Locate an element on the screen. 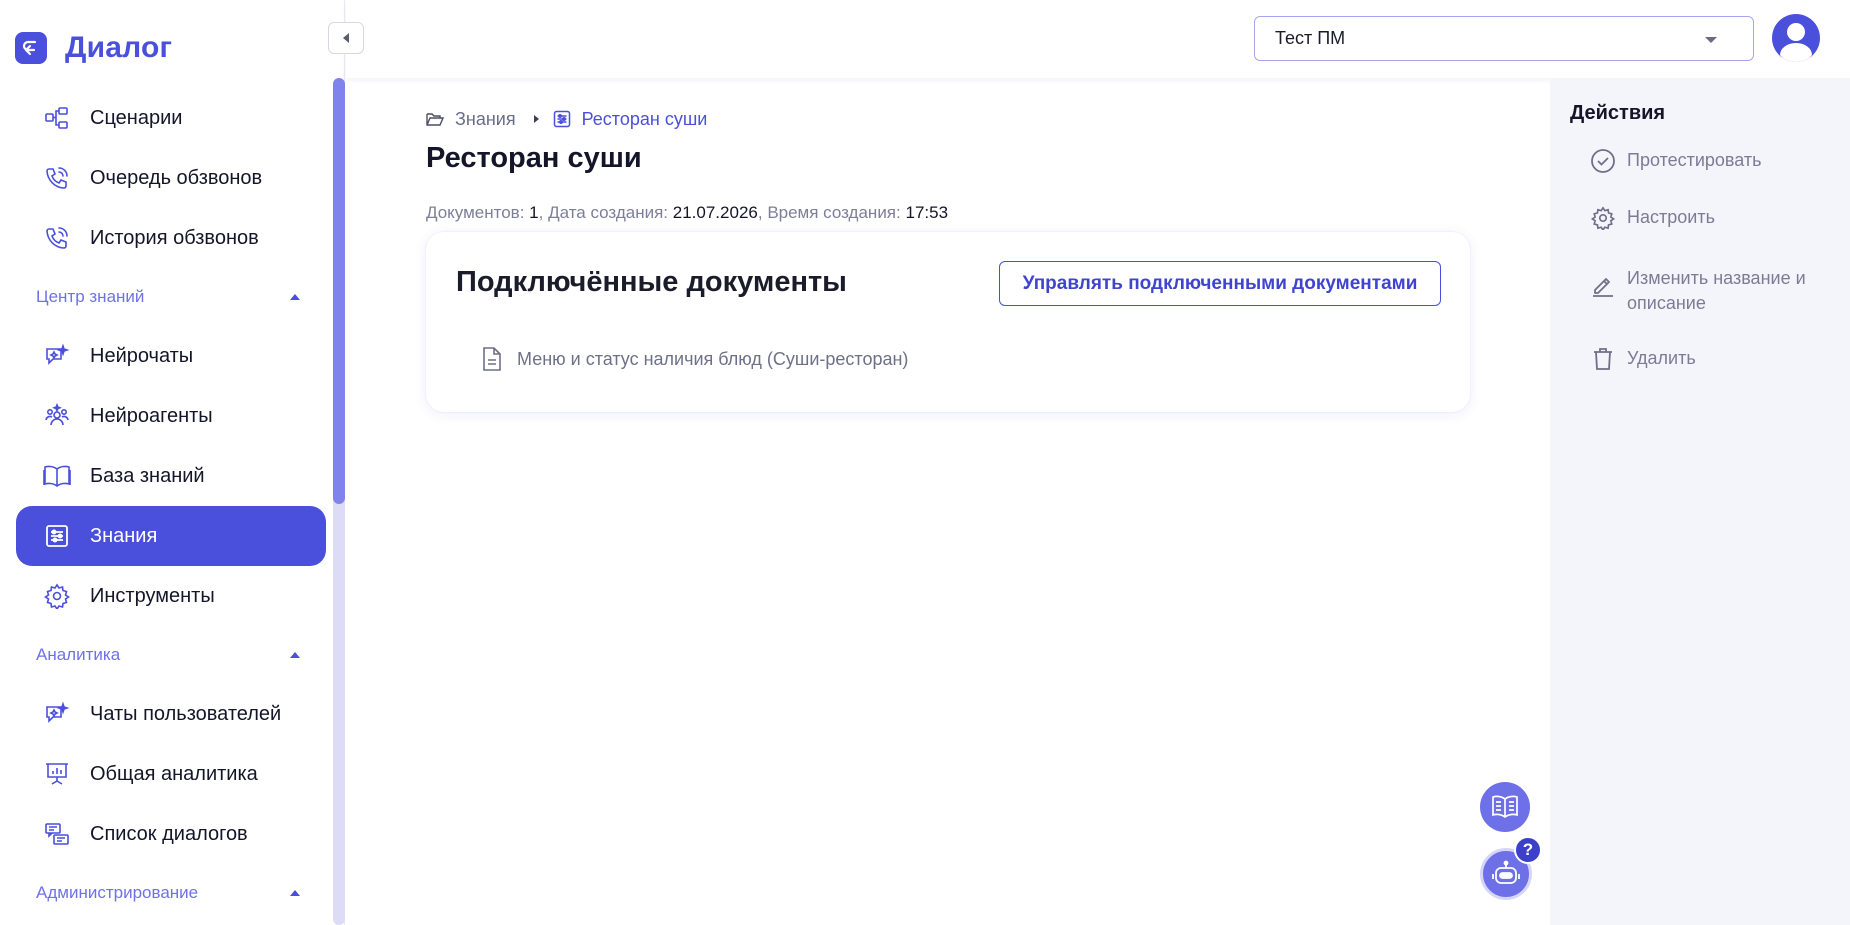  document-icon is located at coordinates (492, 359).